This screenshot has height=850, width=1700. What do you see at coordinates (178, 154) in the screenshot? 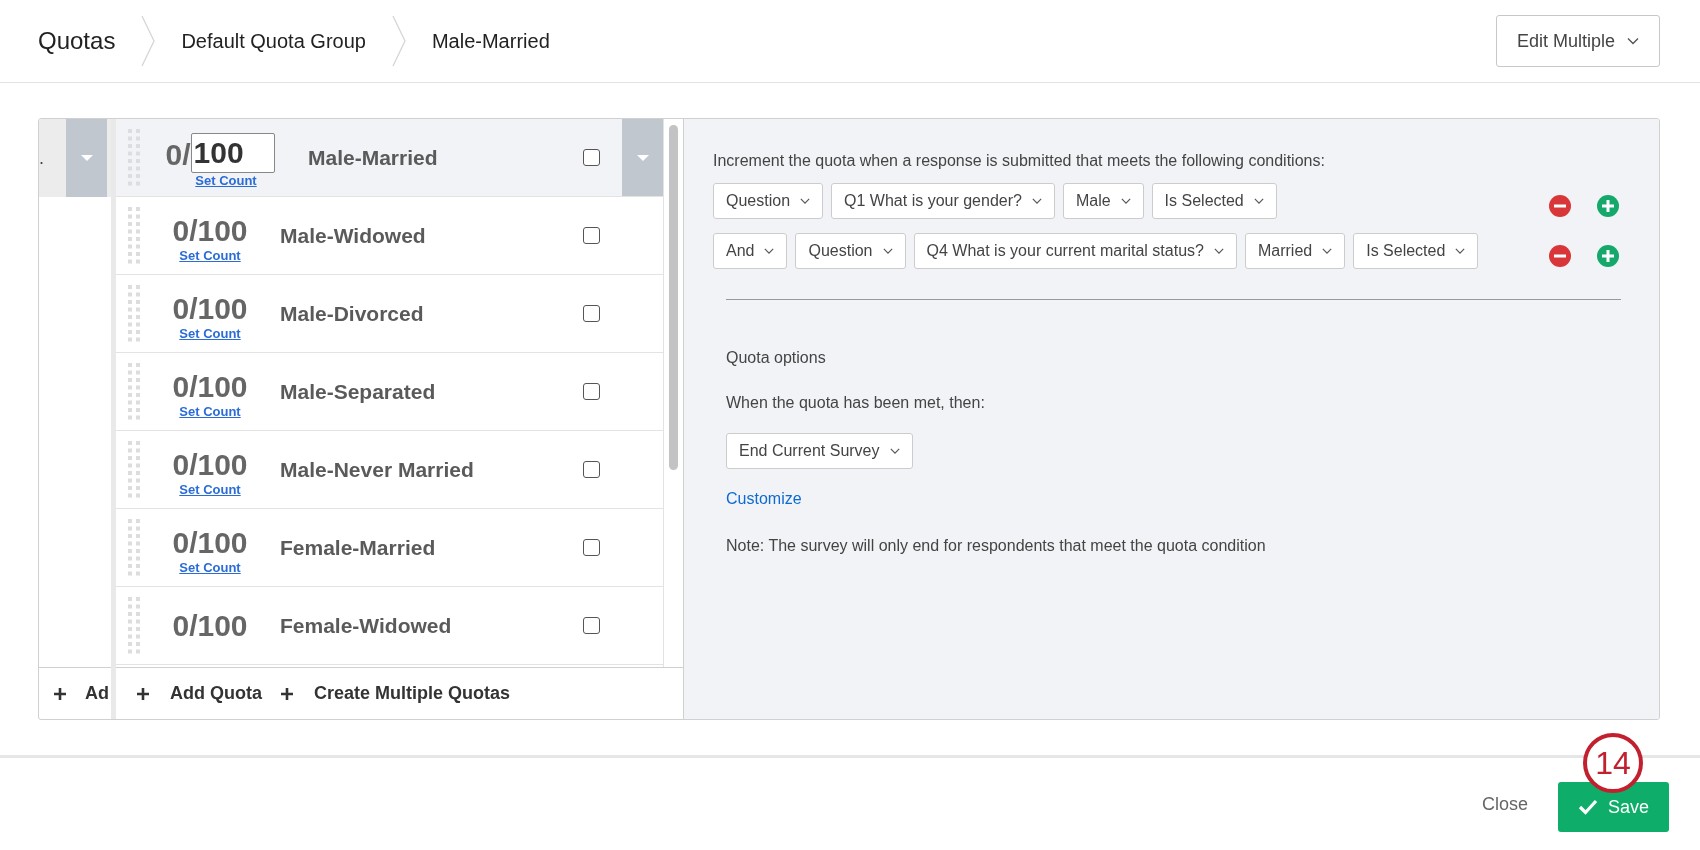
I see `quota-count: 0/` at bounding box center [178, 154].